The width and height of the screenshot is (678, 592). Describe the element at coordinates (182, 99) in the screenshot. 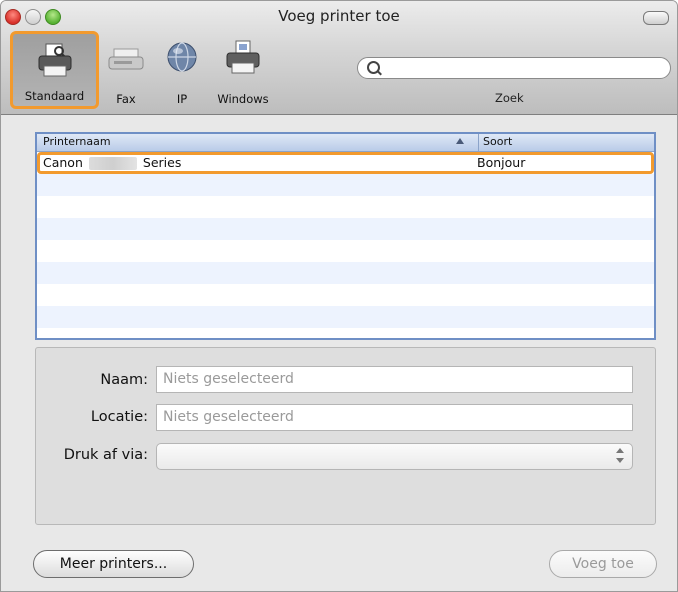

I see `toolbar-item-label: IP` at that location.